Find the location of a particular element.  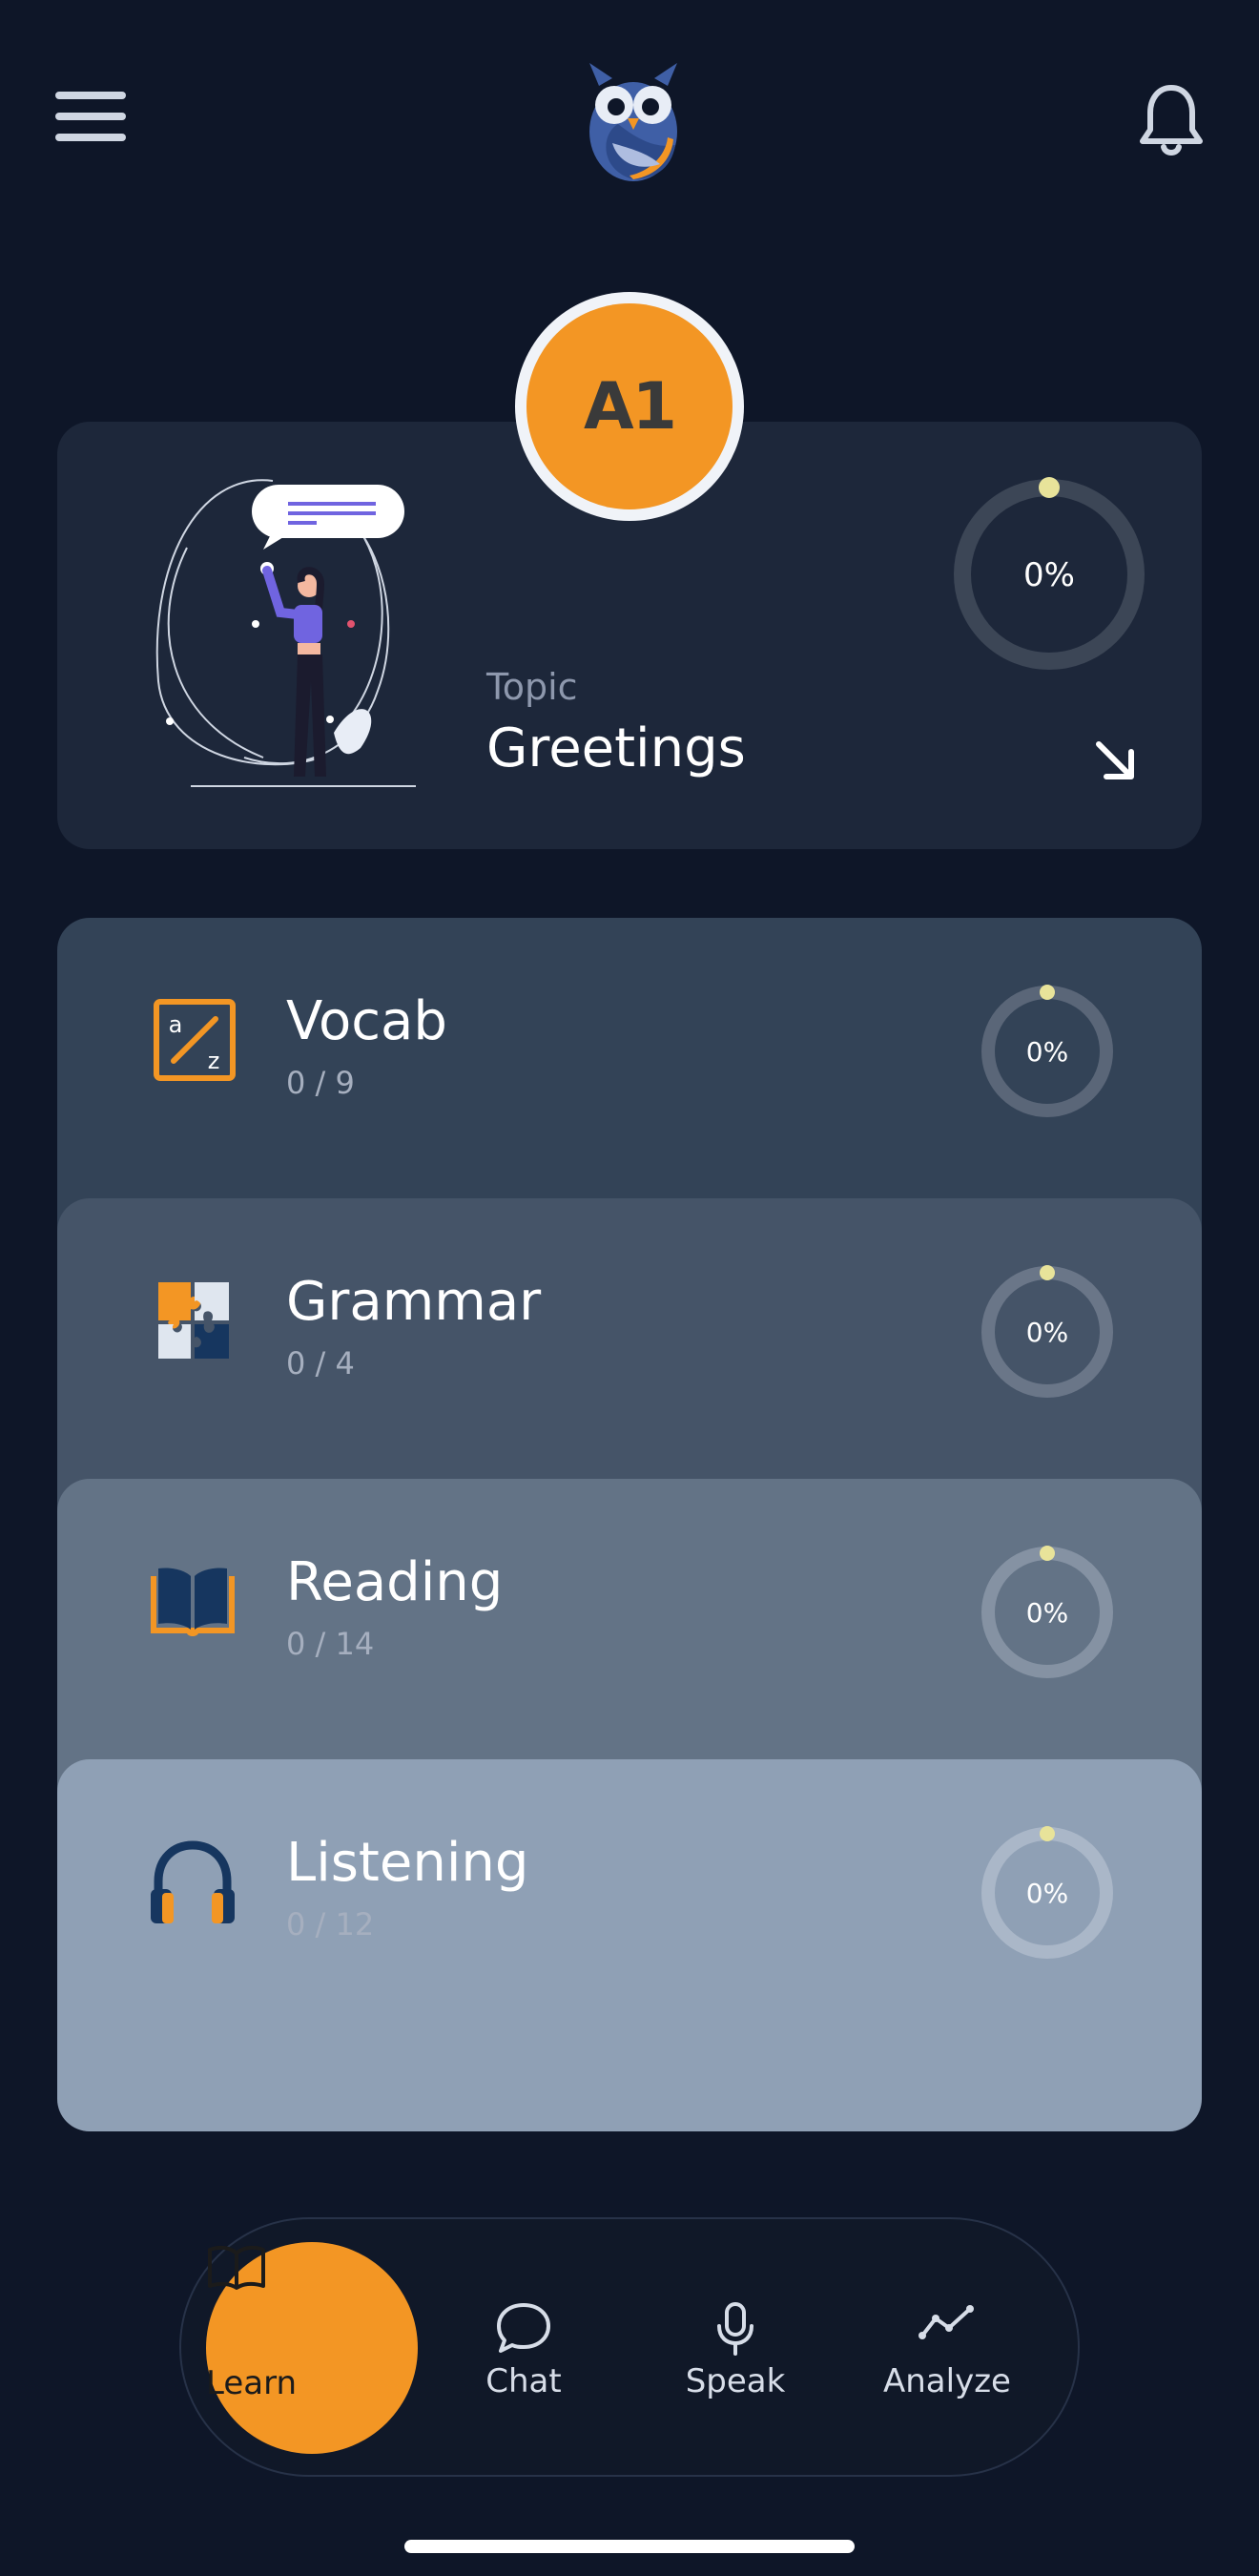

svg-text: z is located at coordinates (214, 1061).